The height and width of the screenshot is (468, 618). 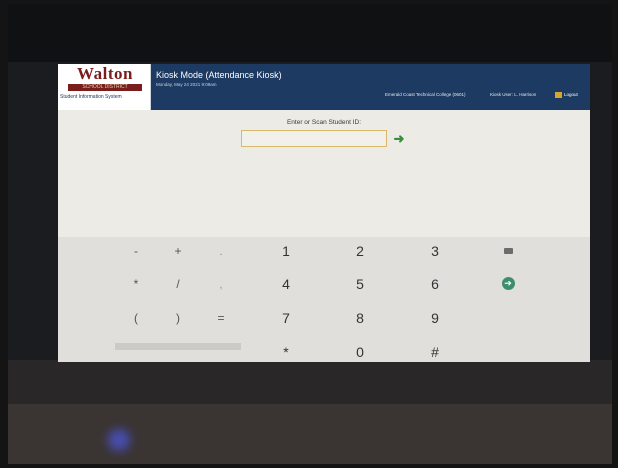 I want to click on submit-button: ➔, so click(x=508, y=284).